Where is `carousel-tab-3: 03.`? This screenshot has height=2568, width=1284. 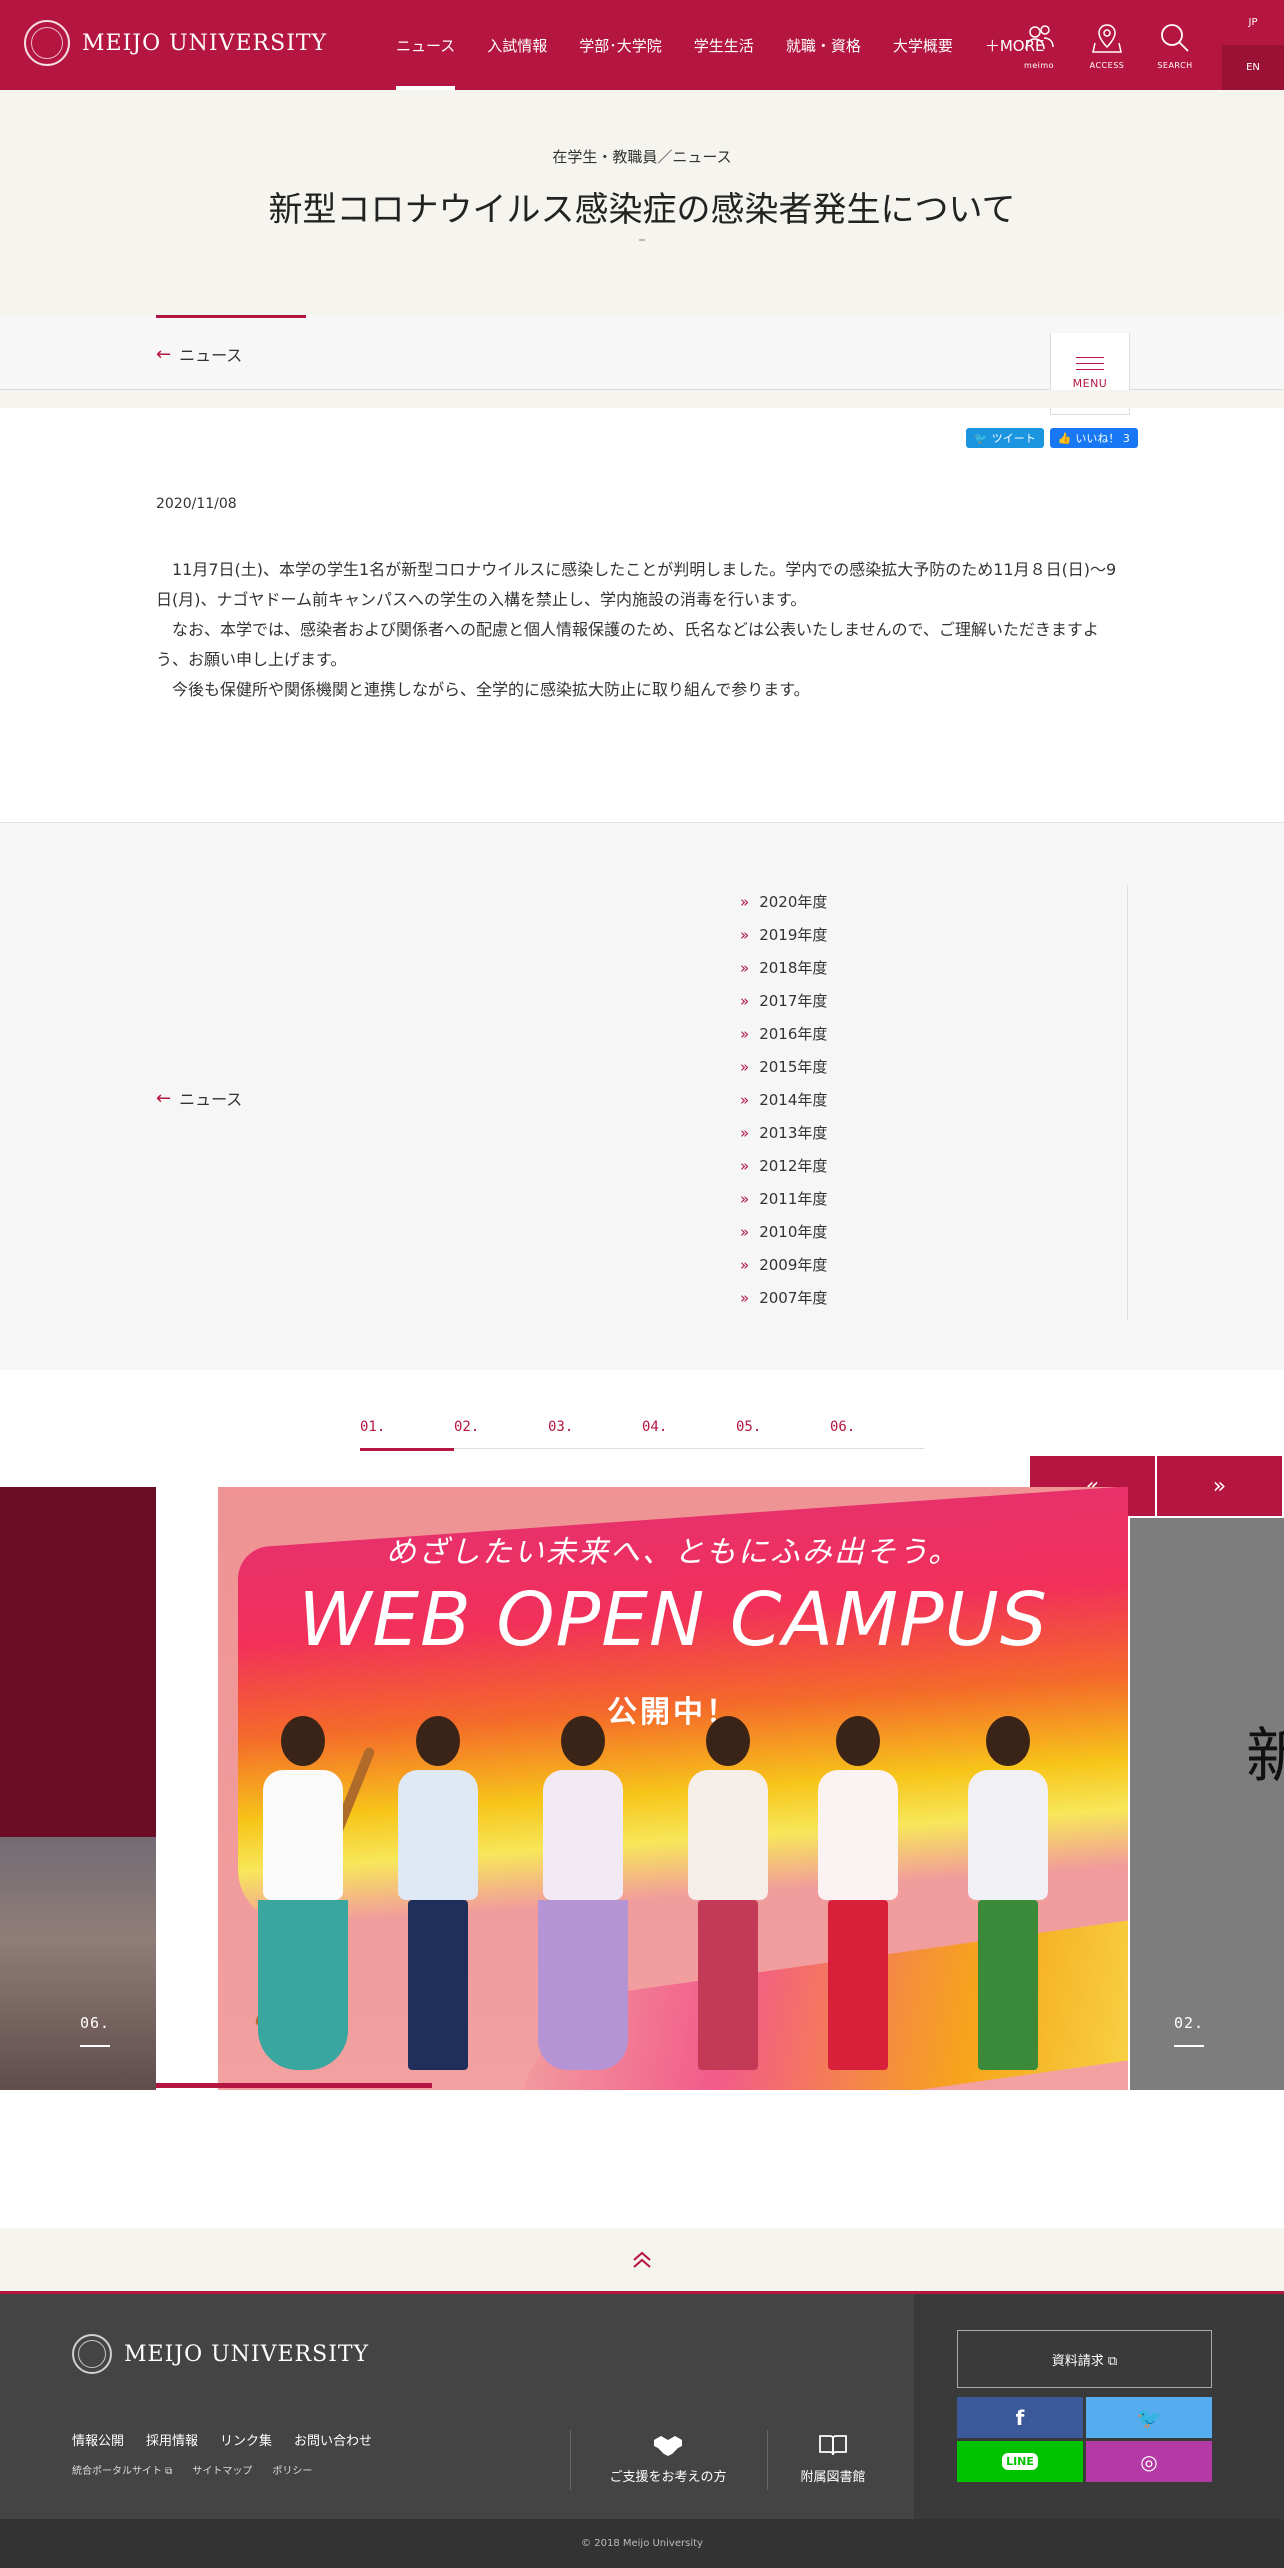 carousel-tab-3: 03. is located at coordinates (595, 1427).